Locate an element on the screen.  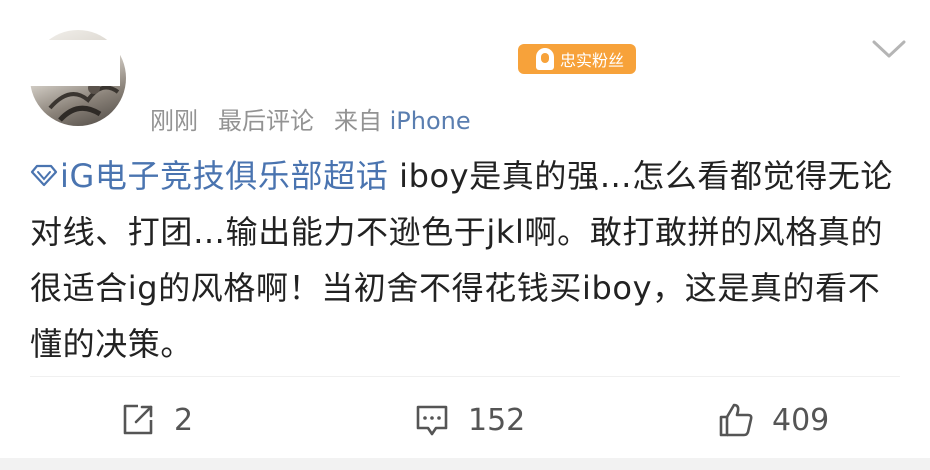
comment-icon is located at coordinates (432, 420).